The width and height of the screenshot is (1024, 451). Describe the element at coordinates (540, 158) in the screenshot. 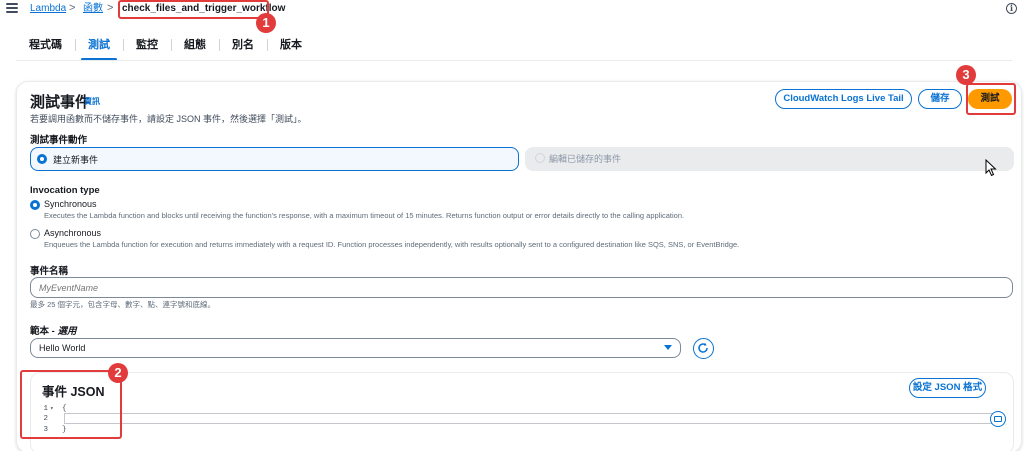

I see `edit-saved-event-radio` at that location.